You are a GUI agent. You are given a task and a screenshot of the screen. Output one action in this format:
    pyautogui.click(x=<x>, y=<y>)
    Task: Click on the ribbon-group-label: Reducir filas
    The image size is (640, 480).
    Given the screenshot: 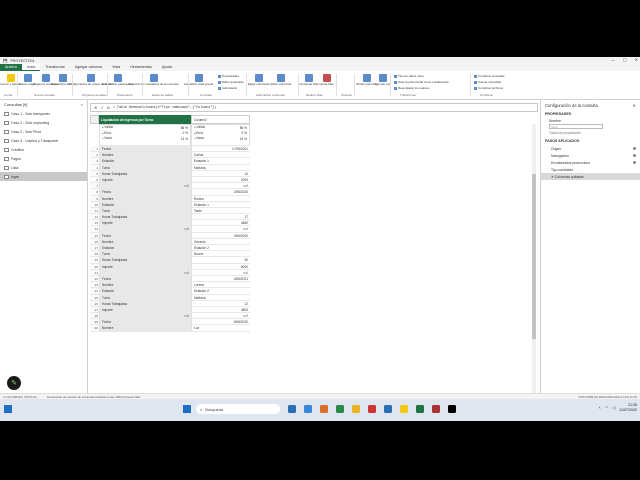 What is the action you would take?
    pyautogui.click(x=314, y=95)
    